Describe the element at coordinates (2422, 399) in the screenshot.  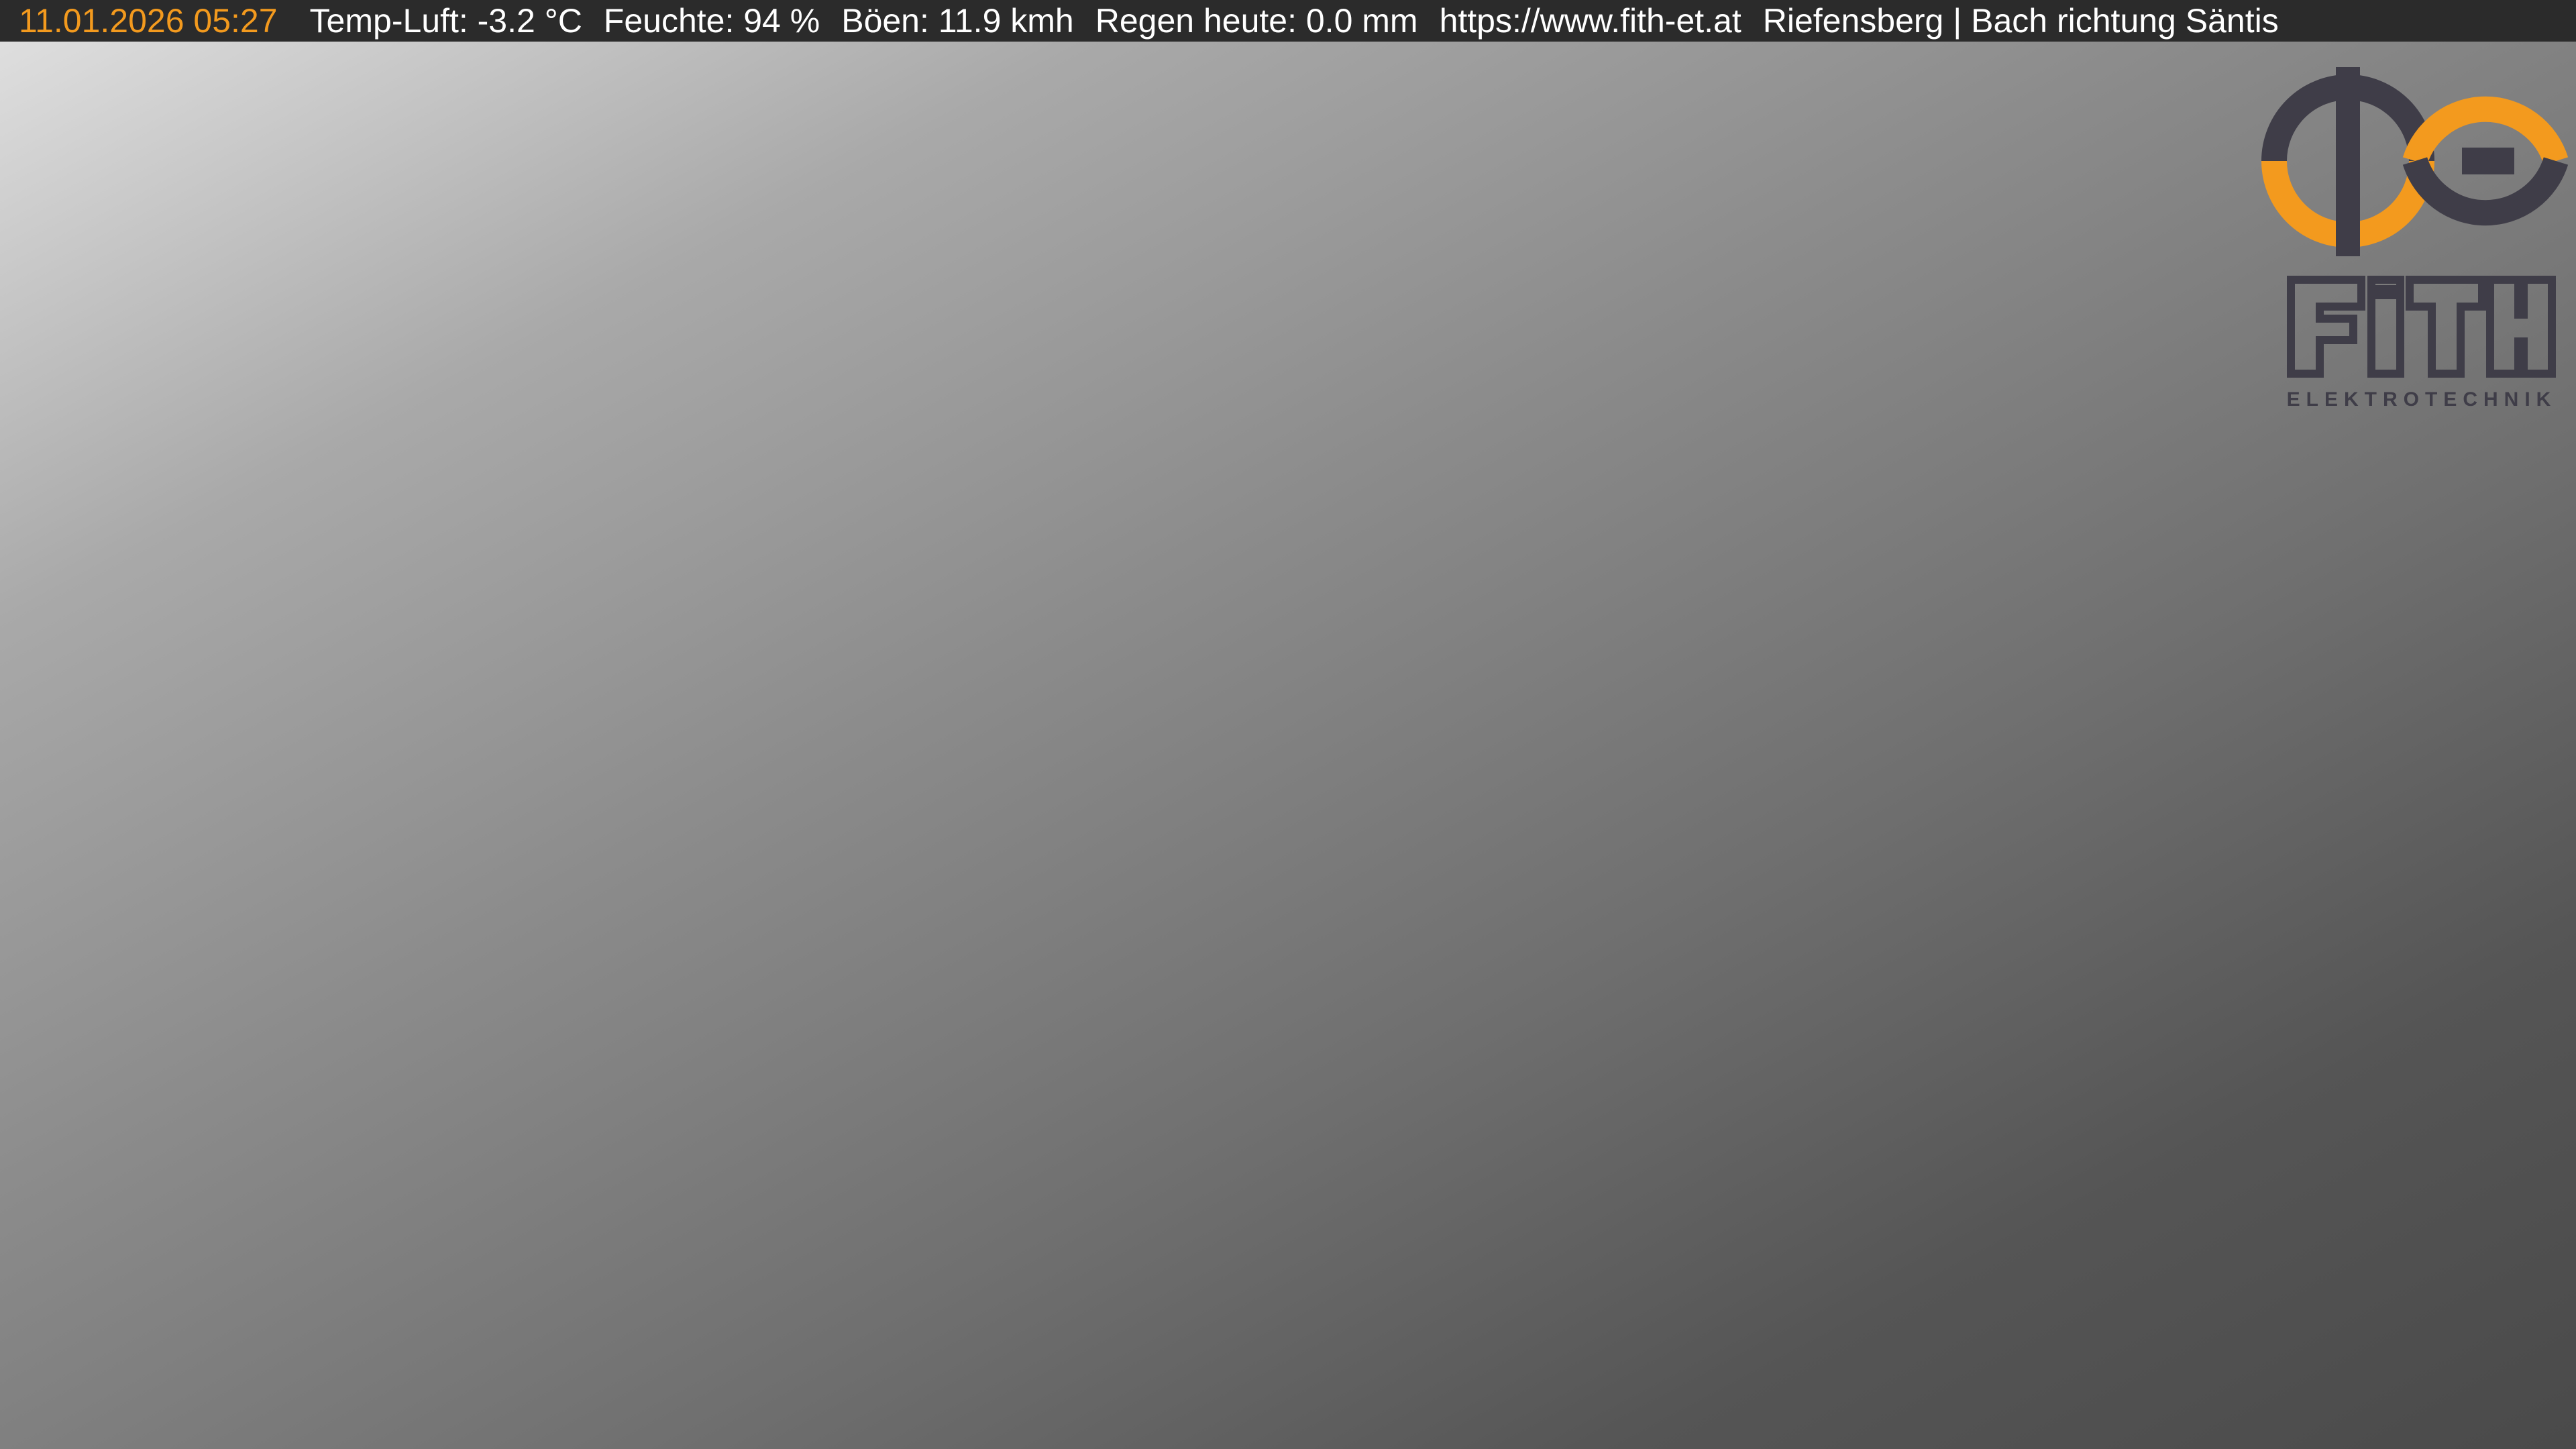
I see `logo-subtitle: ELEKTROTECHNIK` at that location.